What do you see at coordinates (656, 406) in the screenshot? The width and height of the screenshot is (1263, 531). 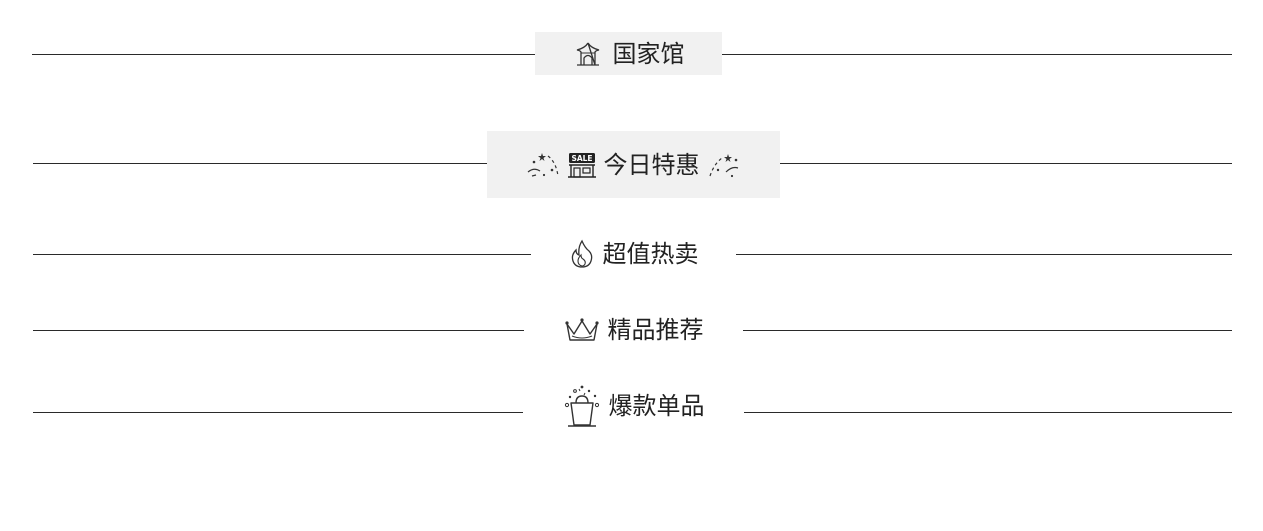 I see `section-title: 爆款单品` at bounding box center [656, 406].